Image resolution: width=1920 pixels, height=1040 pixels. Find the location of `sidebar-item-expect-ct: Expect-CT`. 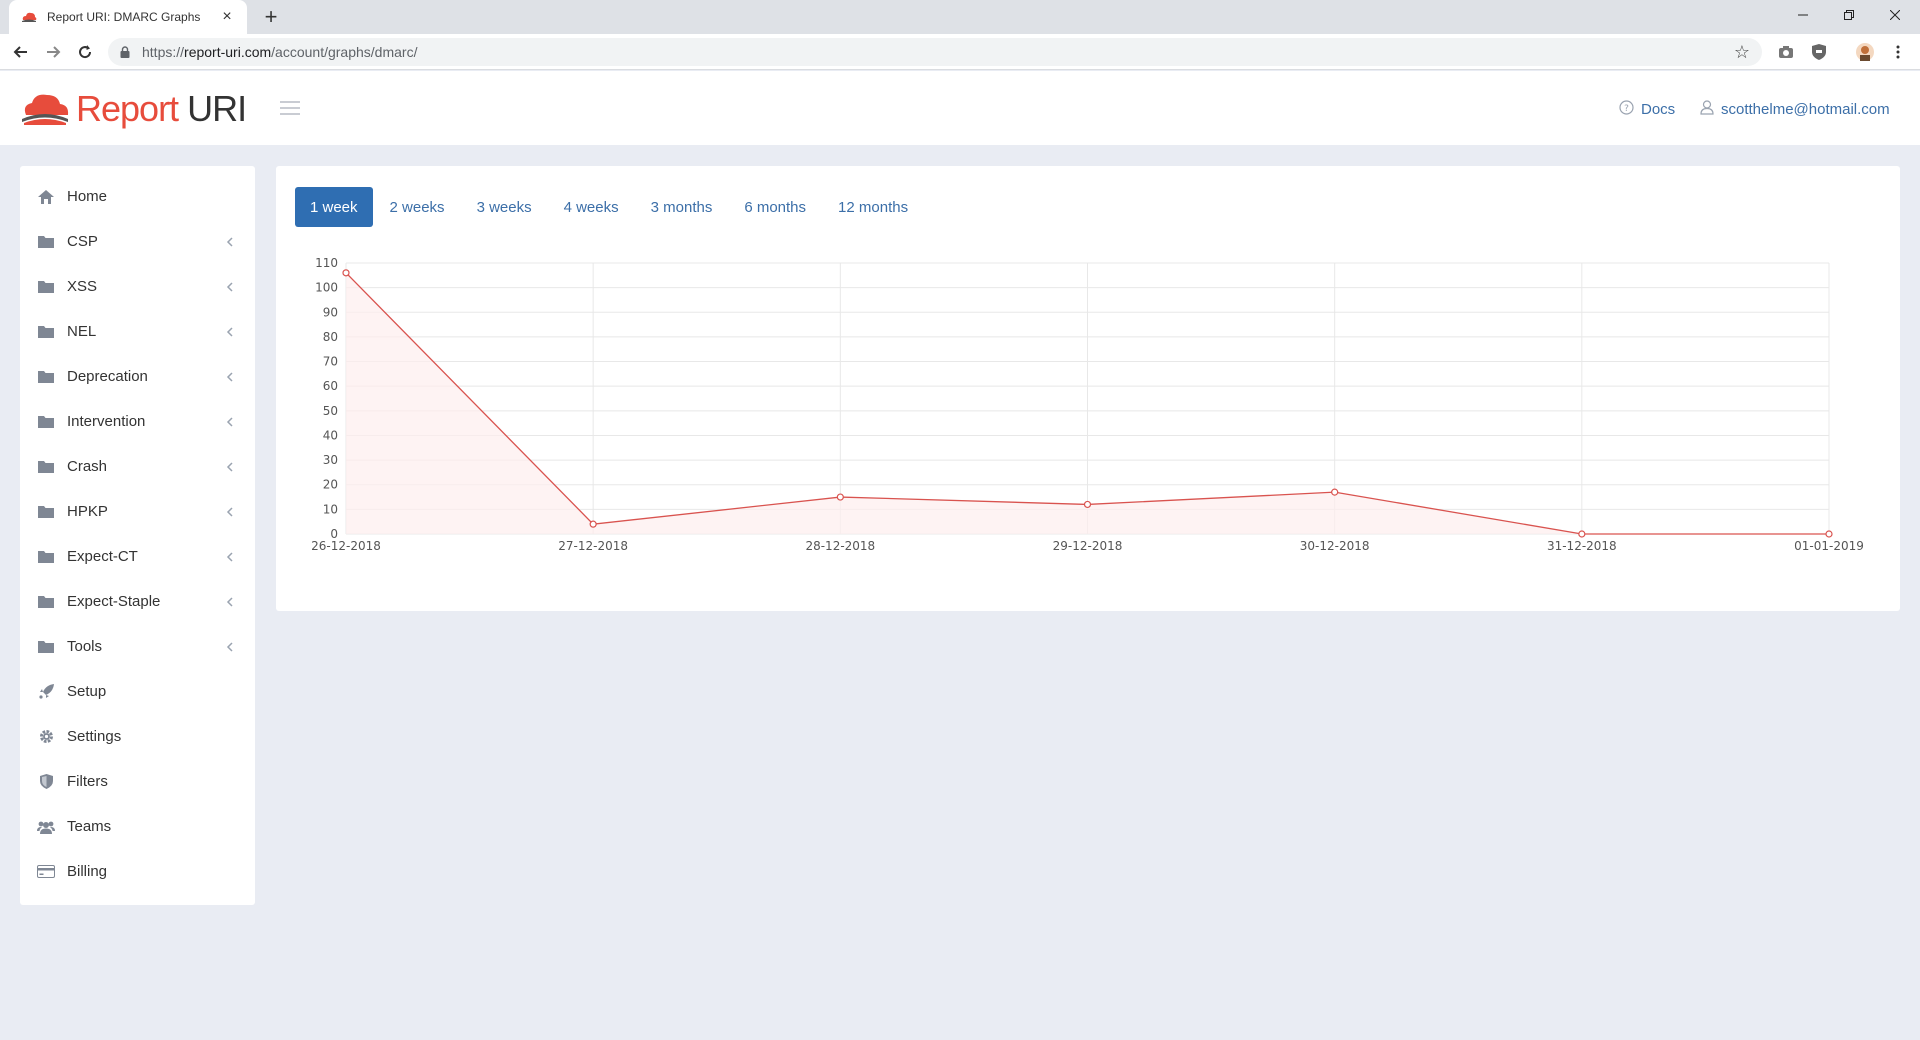

sidebar-item-expect-ct: Expect-CT is located at coordinates (137, 556).